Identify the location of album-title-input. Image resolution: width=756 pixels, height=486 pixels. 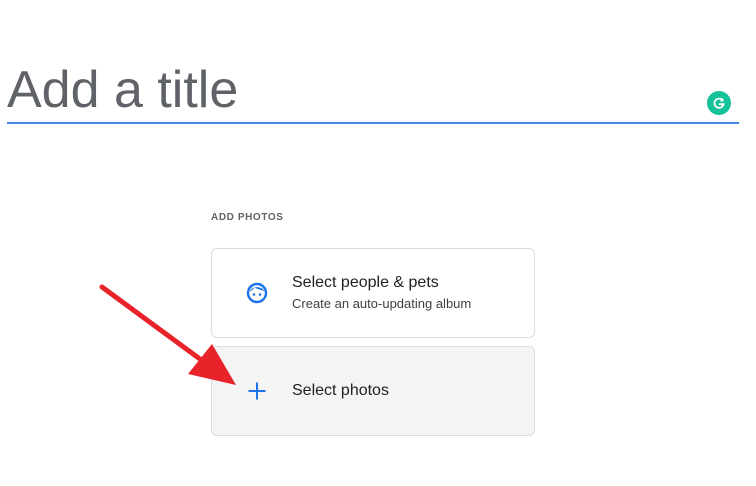
(352, 90).